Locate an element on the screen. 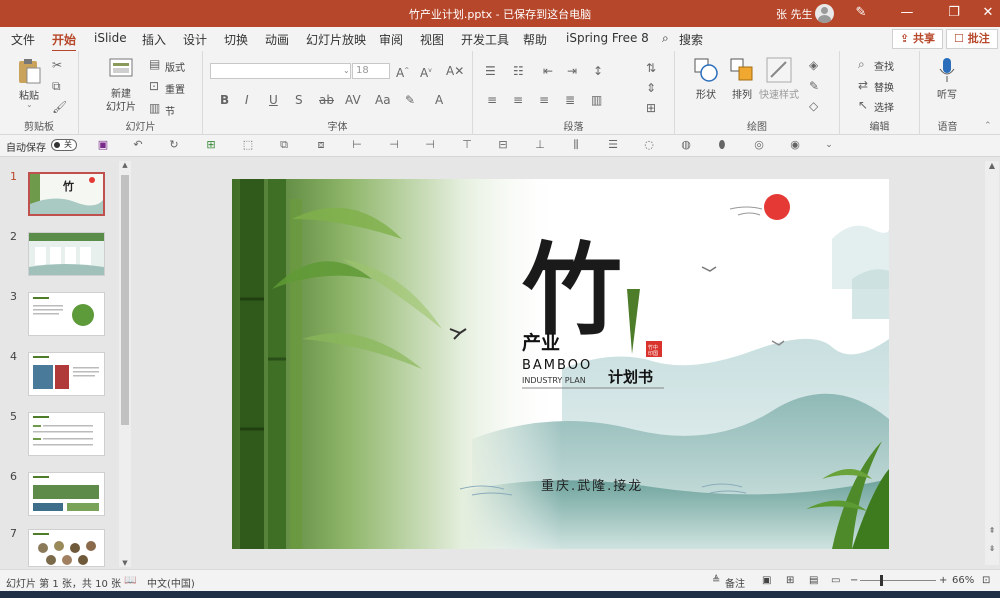 This screenshot has width=1000, height=598. tab-file: 文件 is located at coordinates (23, 39).